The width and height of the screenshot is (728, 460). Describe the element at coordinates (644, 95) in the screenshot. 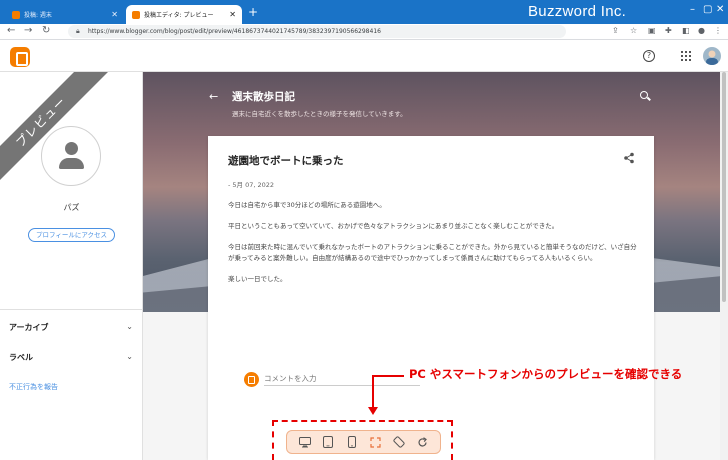

I see `search-icon` at that location.